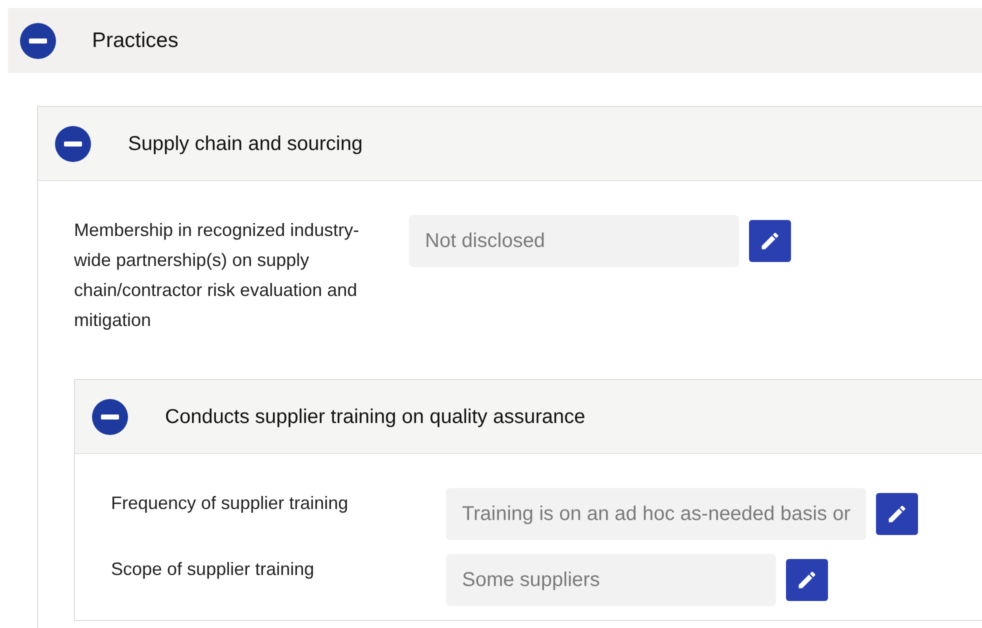 Image resolution: width=982 pixels, height=628 pixels. What do you see at coordinates (611, 580) in the screenshot?
I see `value-field: Some suppliers` at bounding box center [611, 580].